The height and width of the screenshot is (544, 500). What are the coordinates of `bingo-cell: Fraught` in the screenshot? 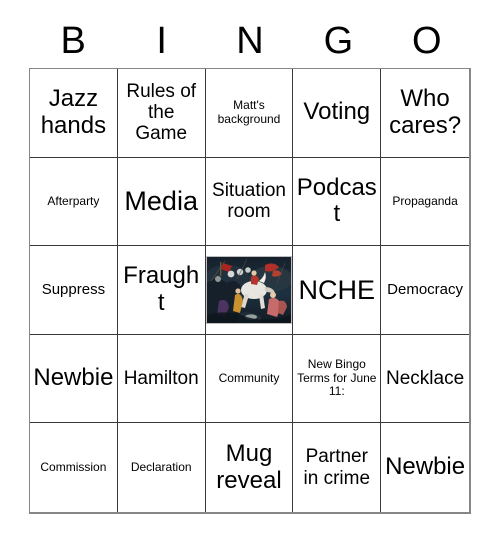 It's located at (161, 290).